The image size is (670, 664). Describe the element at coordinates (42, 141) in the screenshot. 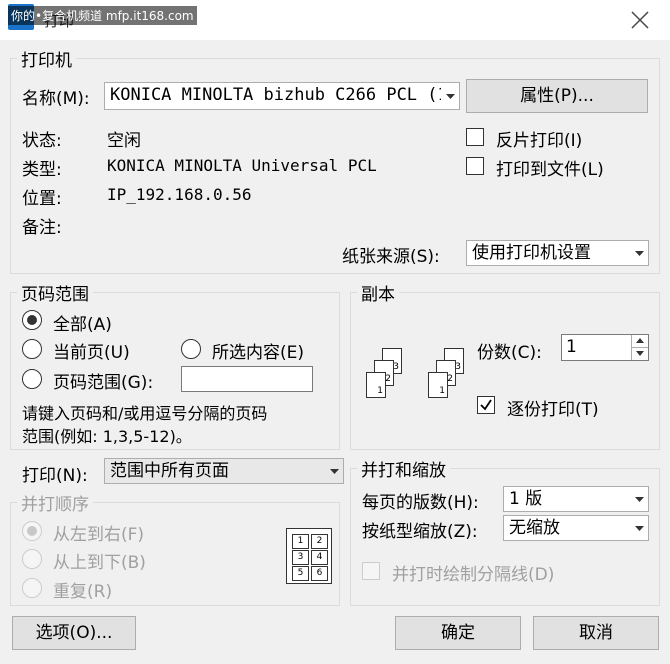

I see `status-label: 状态:` at that location.